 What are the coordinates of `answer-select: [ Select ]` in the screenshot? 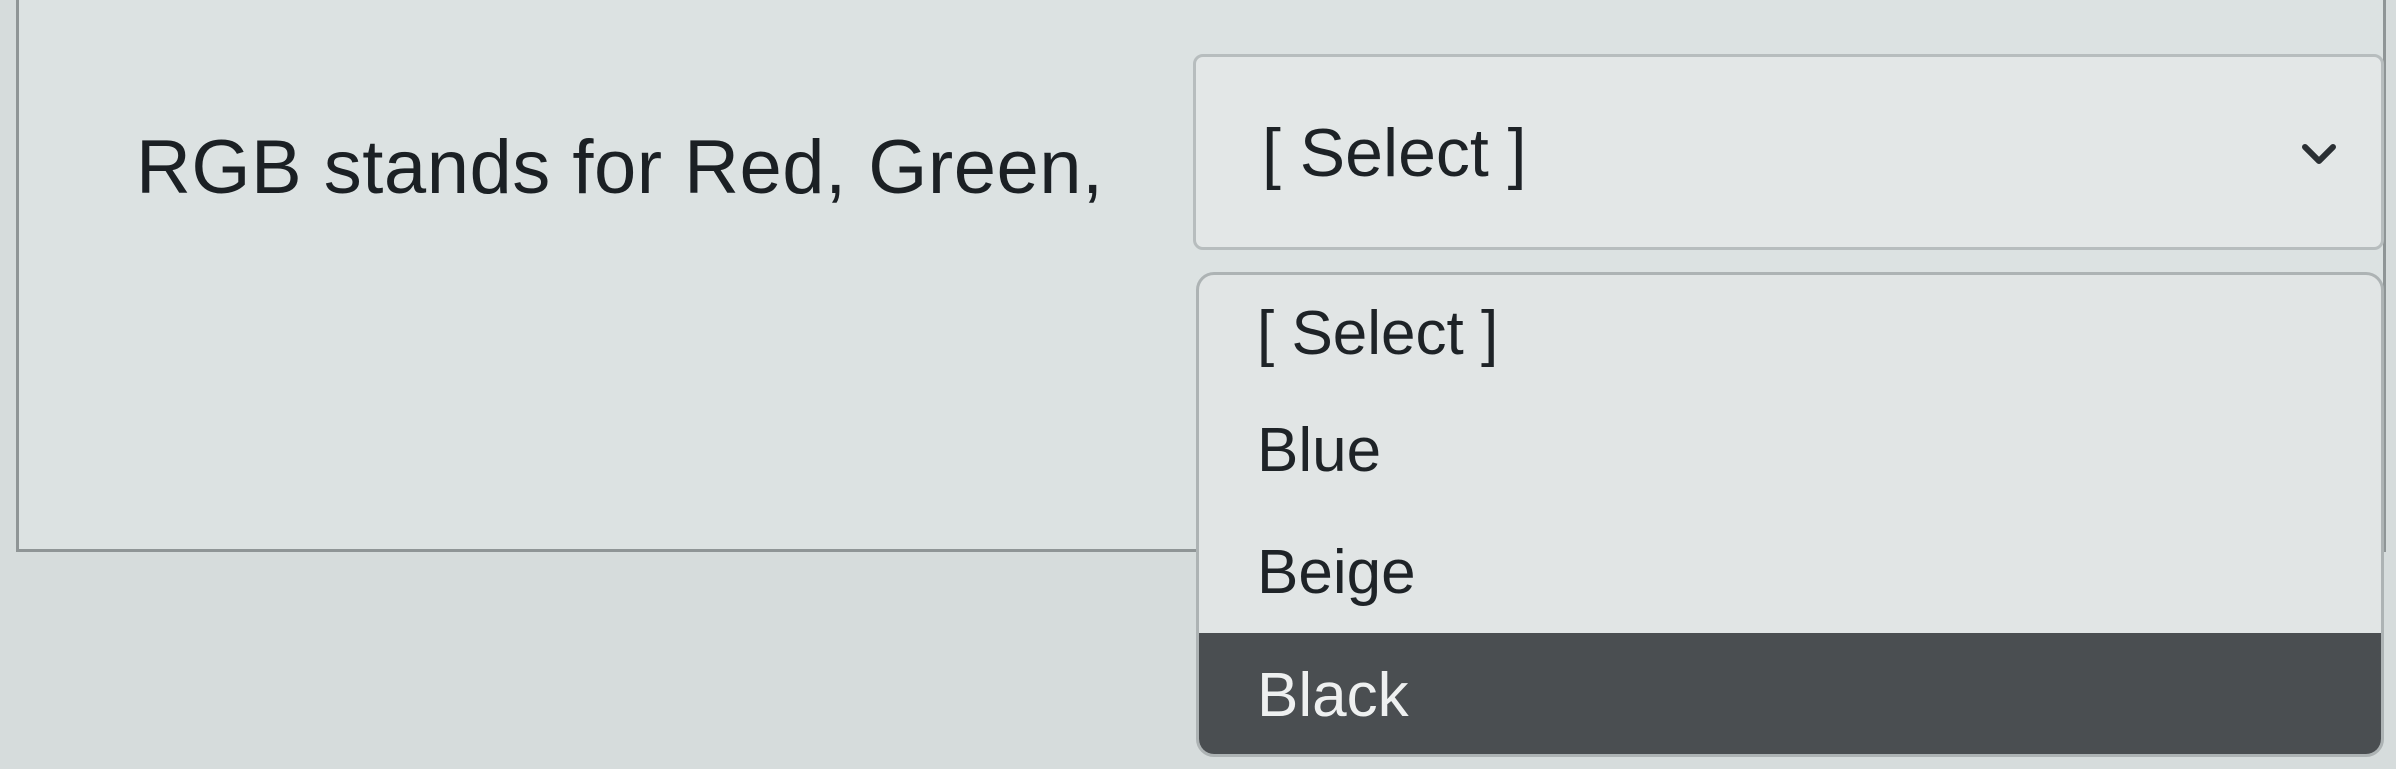 It's located at (1788, 152).